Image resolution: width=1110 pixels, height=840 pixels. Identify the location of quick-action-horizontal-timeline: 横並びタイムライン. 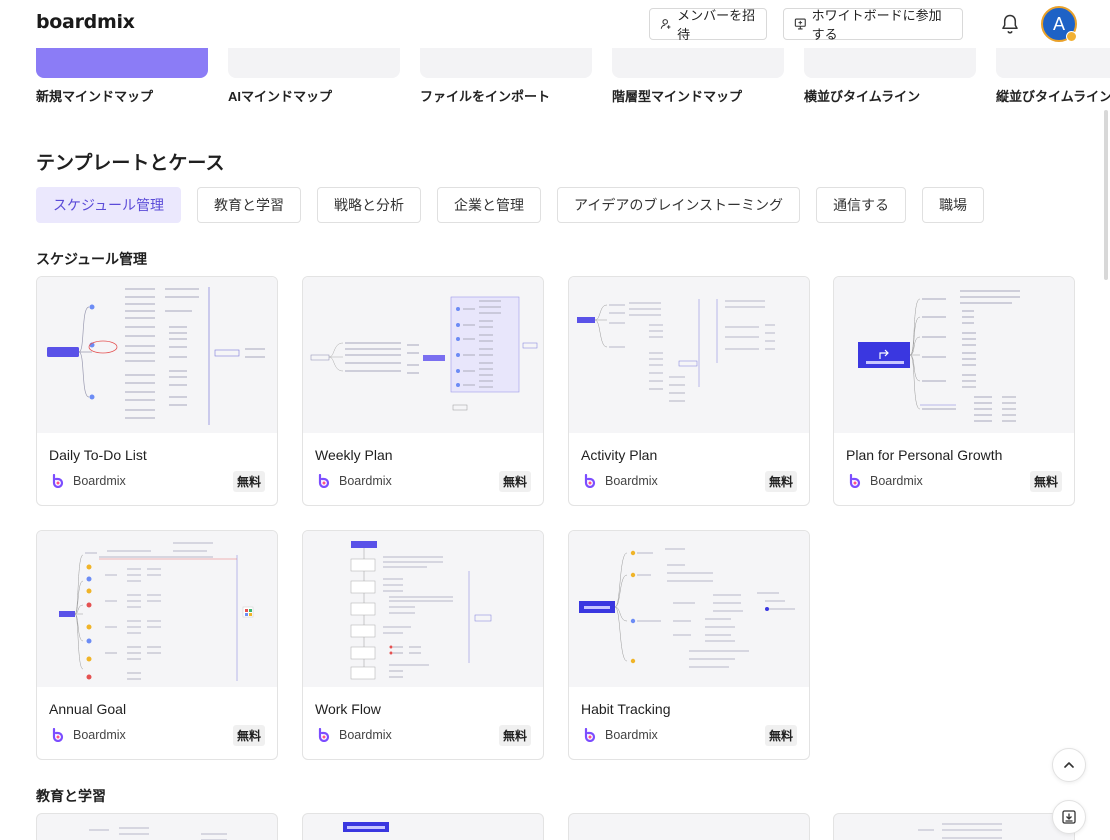
(890, 76).